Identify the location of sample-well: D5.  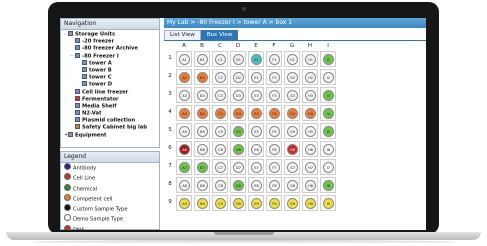
(238, 131).